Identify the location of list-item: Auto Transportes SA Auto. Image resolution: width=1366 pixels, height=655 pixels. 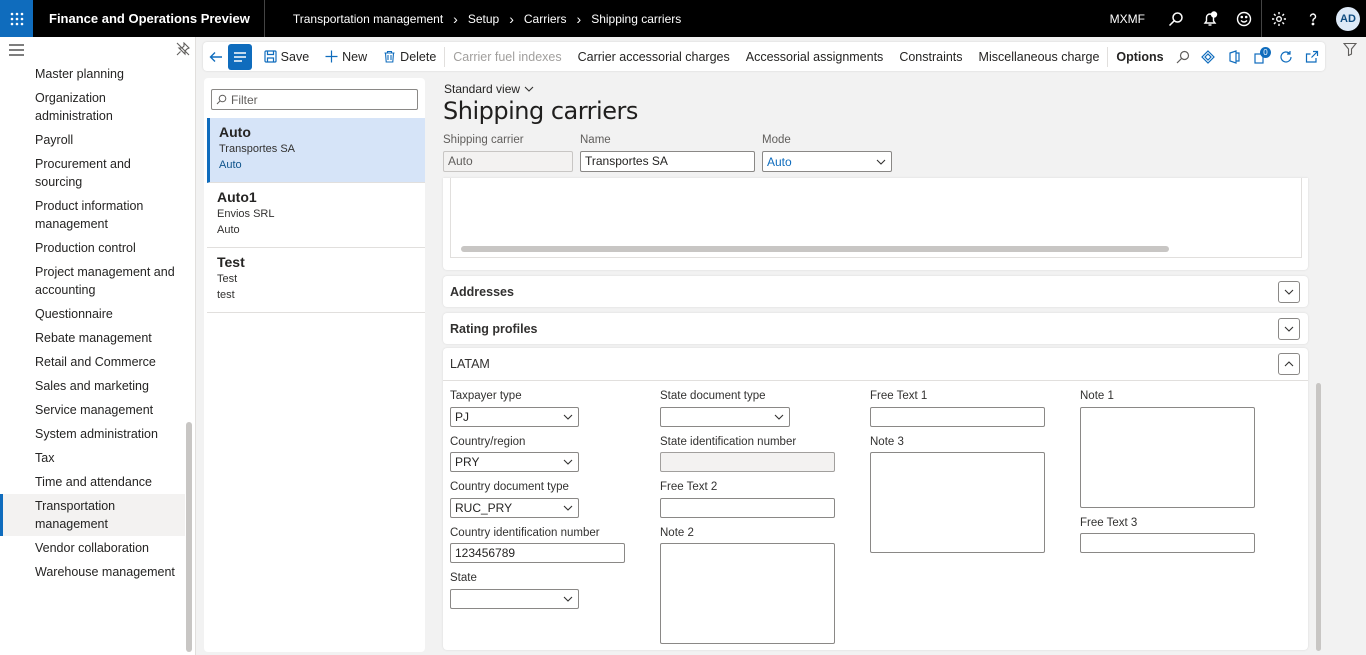
(316, 150).